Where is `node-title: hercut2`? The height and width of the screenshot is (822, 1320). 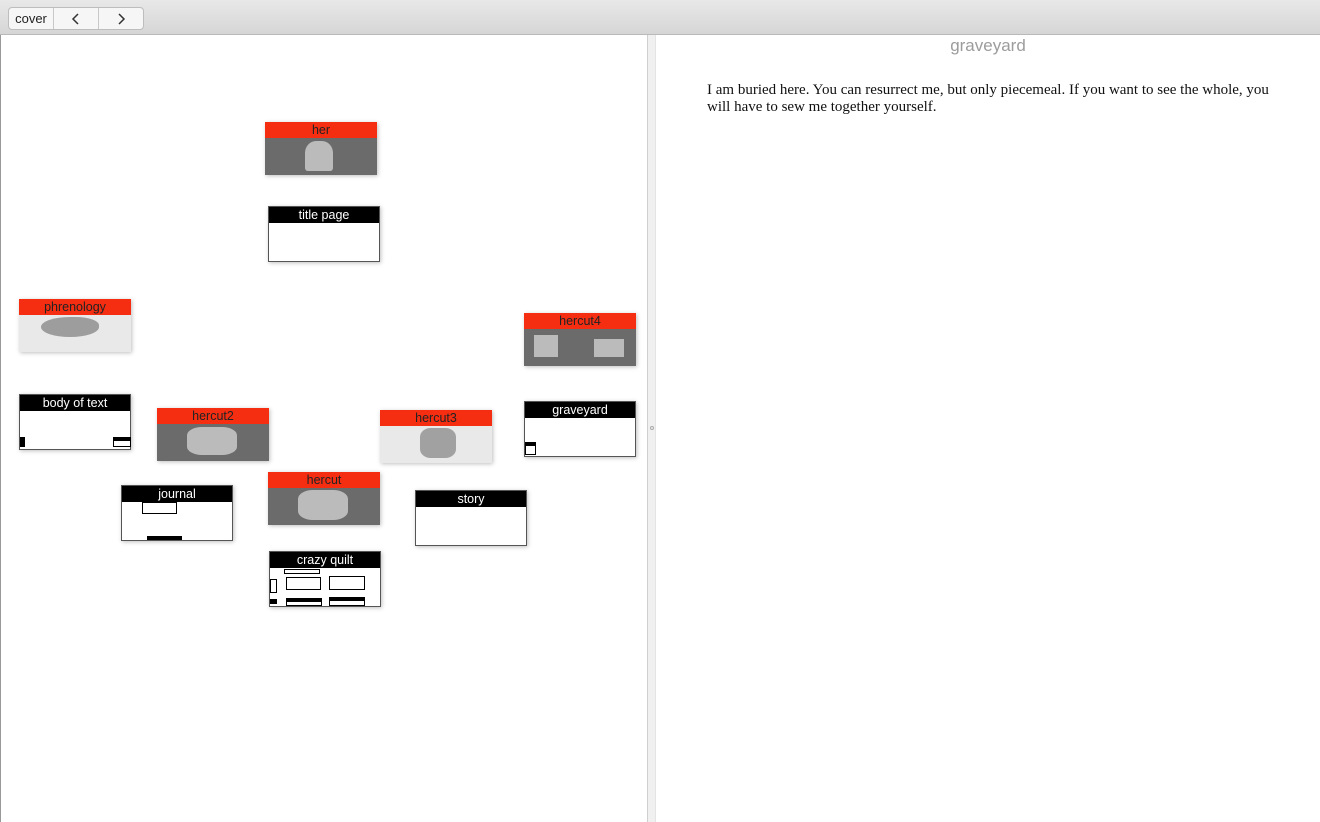 node-title: hercut2 is located at coordinates (213, 416).